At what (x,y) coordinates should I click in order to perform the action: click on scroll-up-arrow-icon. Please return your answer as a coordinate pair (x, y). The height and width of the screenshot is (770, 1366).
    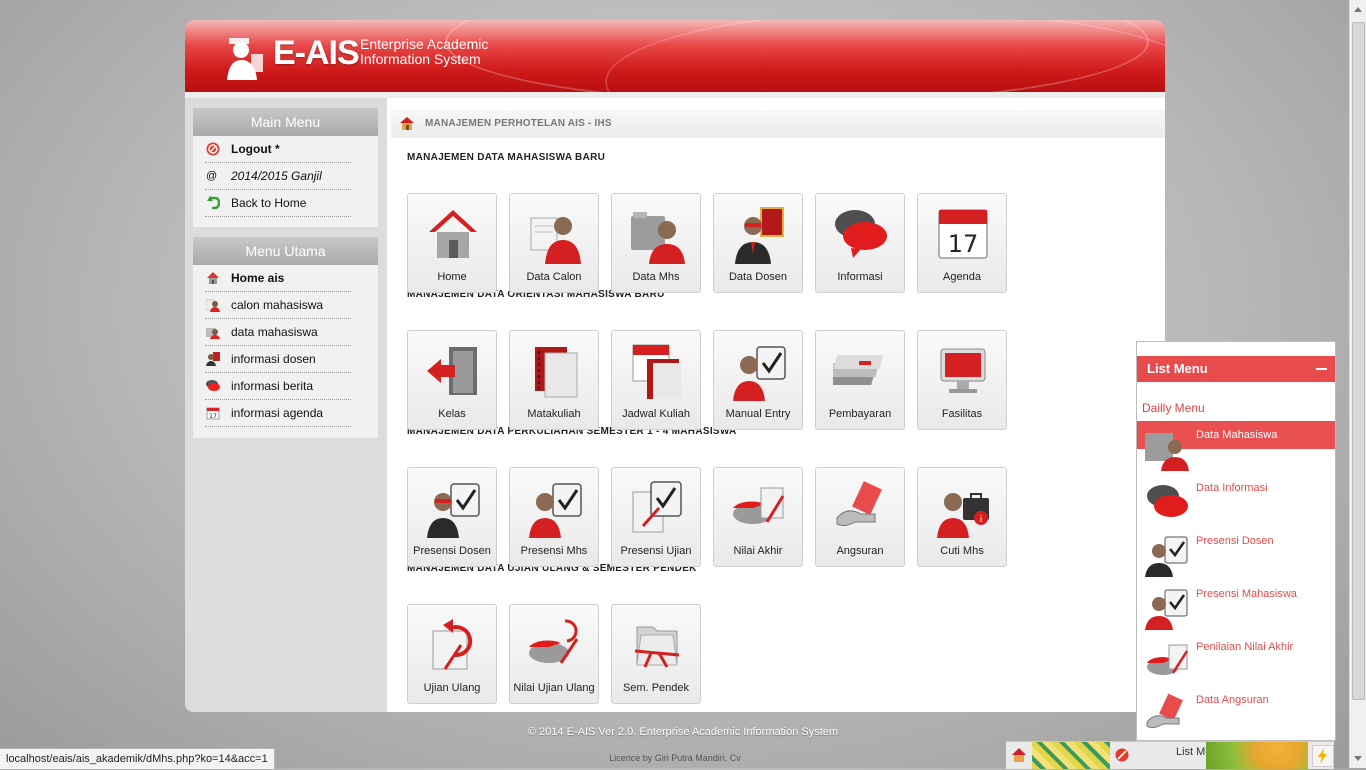
    Looking at the image, I should click on (1358, 9).